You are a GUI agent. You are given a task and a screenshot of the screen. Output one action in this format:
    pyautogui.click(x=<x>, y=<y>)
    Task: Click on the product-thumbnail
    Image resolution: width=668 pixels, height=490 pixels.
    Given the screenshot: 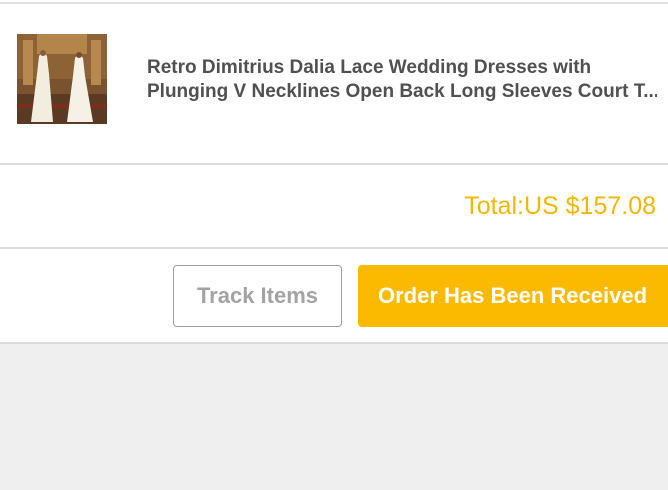 What is the action you would take?
    pyautogui.click(x=62, y=79)
    